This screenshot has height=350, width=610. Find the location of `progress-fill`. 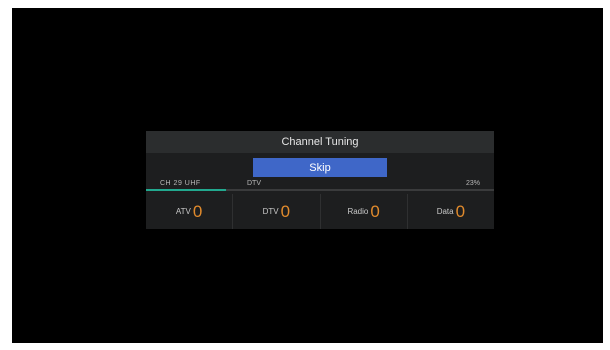

progress-fill is located at coordinates (186, 190).